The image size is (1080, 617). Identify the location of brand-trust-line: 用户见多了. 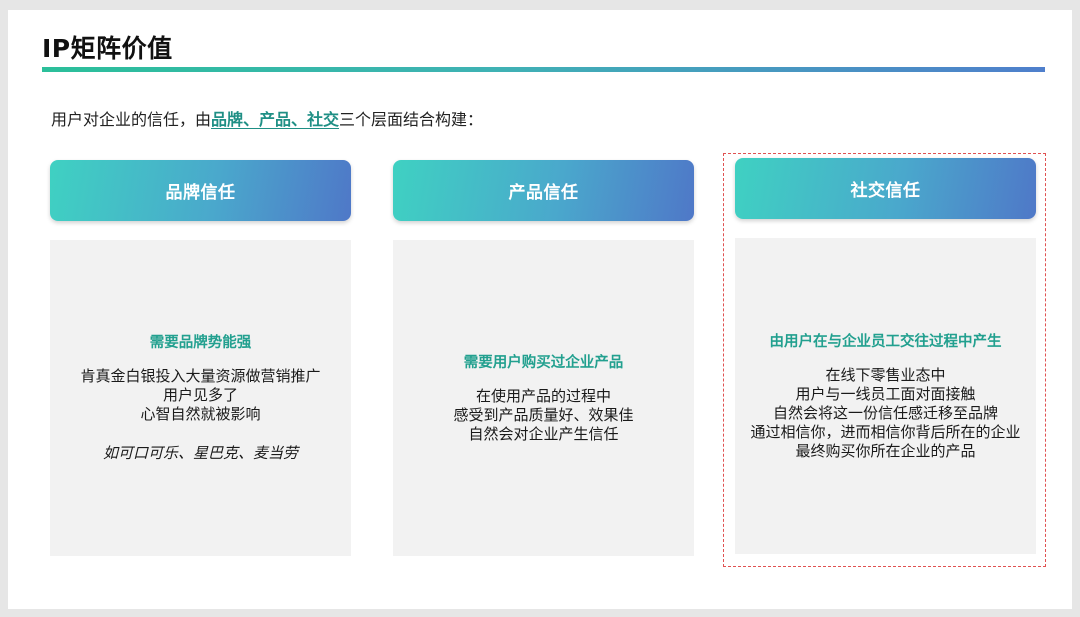
(200, 395).